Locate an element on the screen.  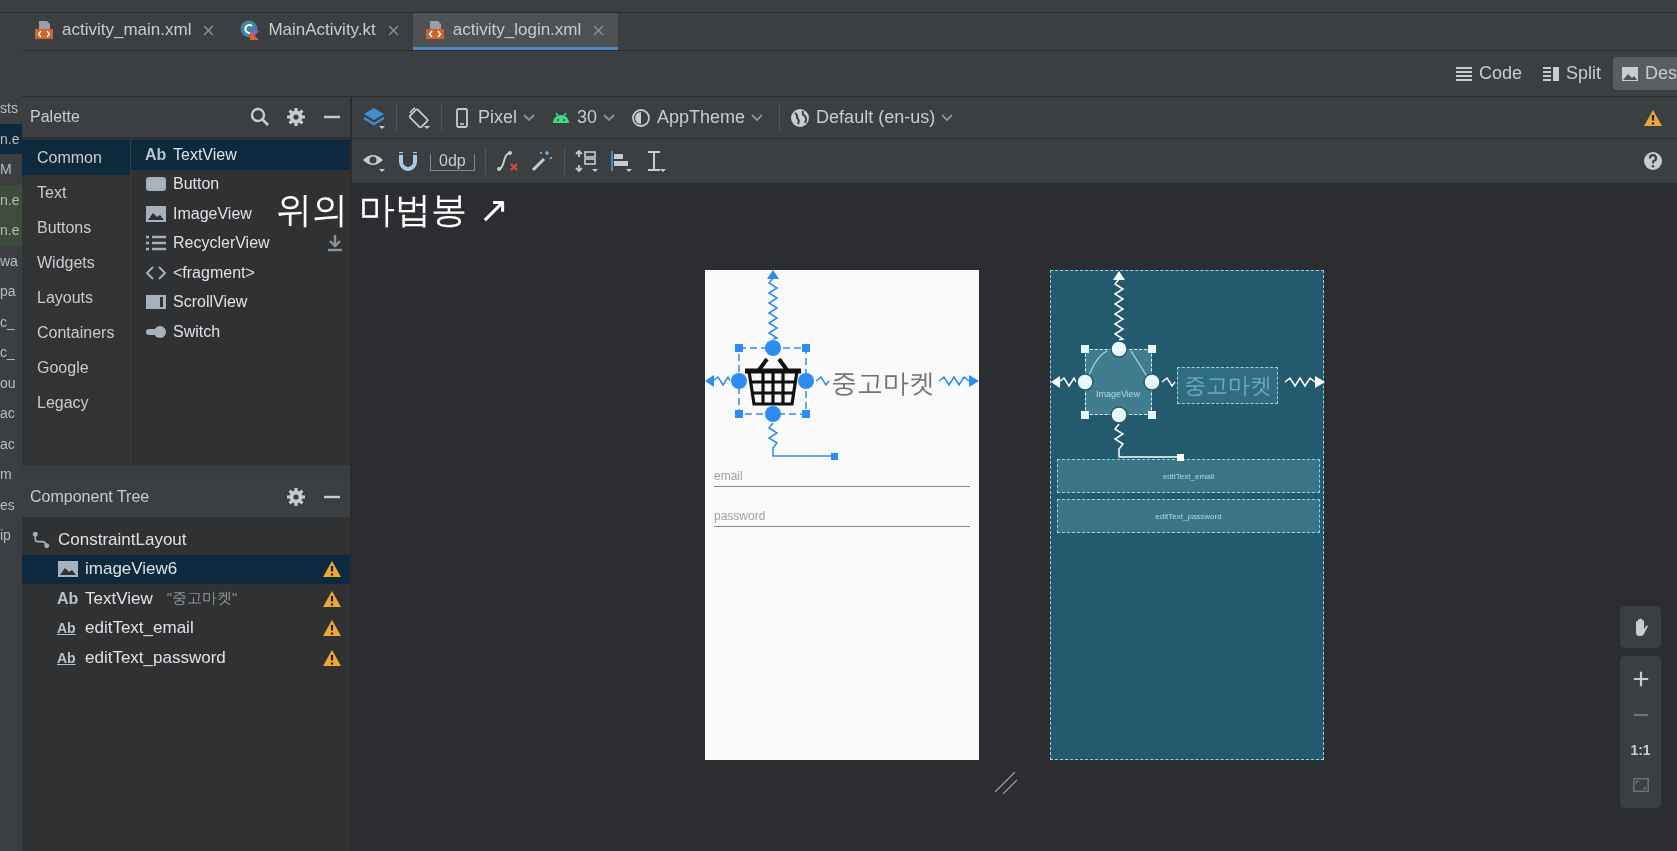
palette-item: <fragment> is located at coordinates (196, 273).